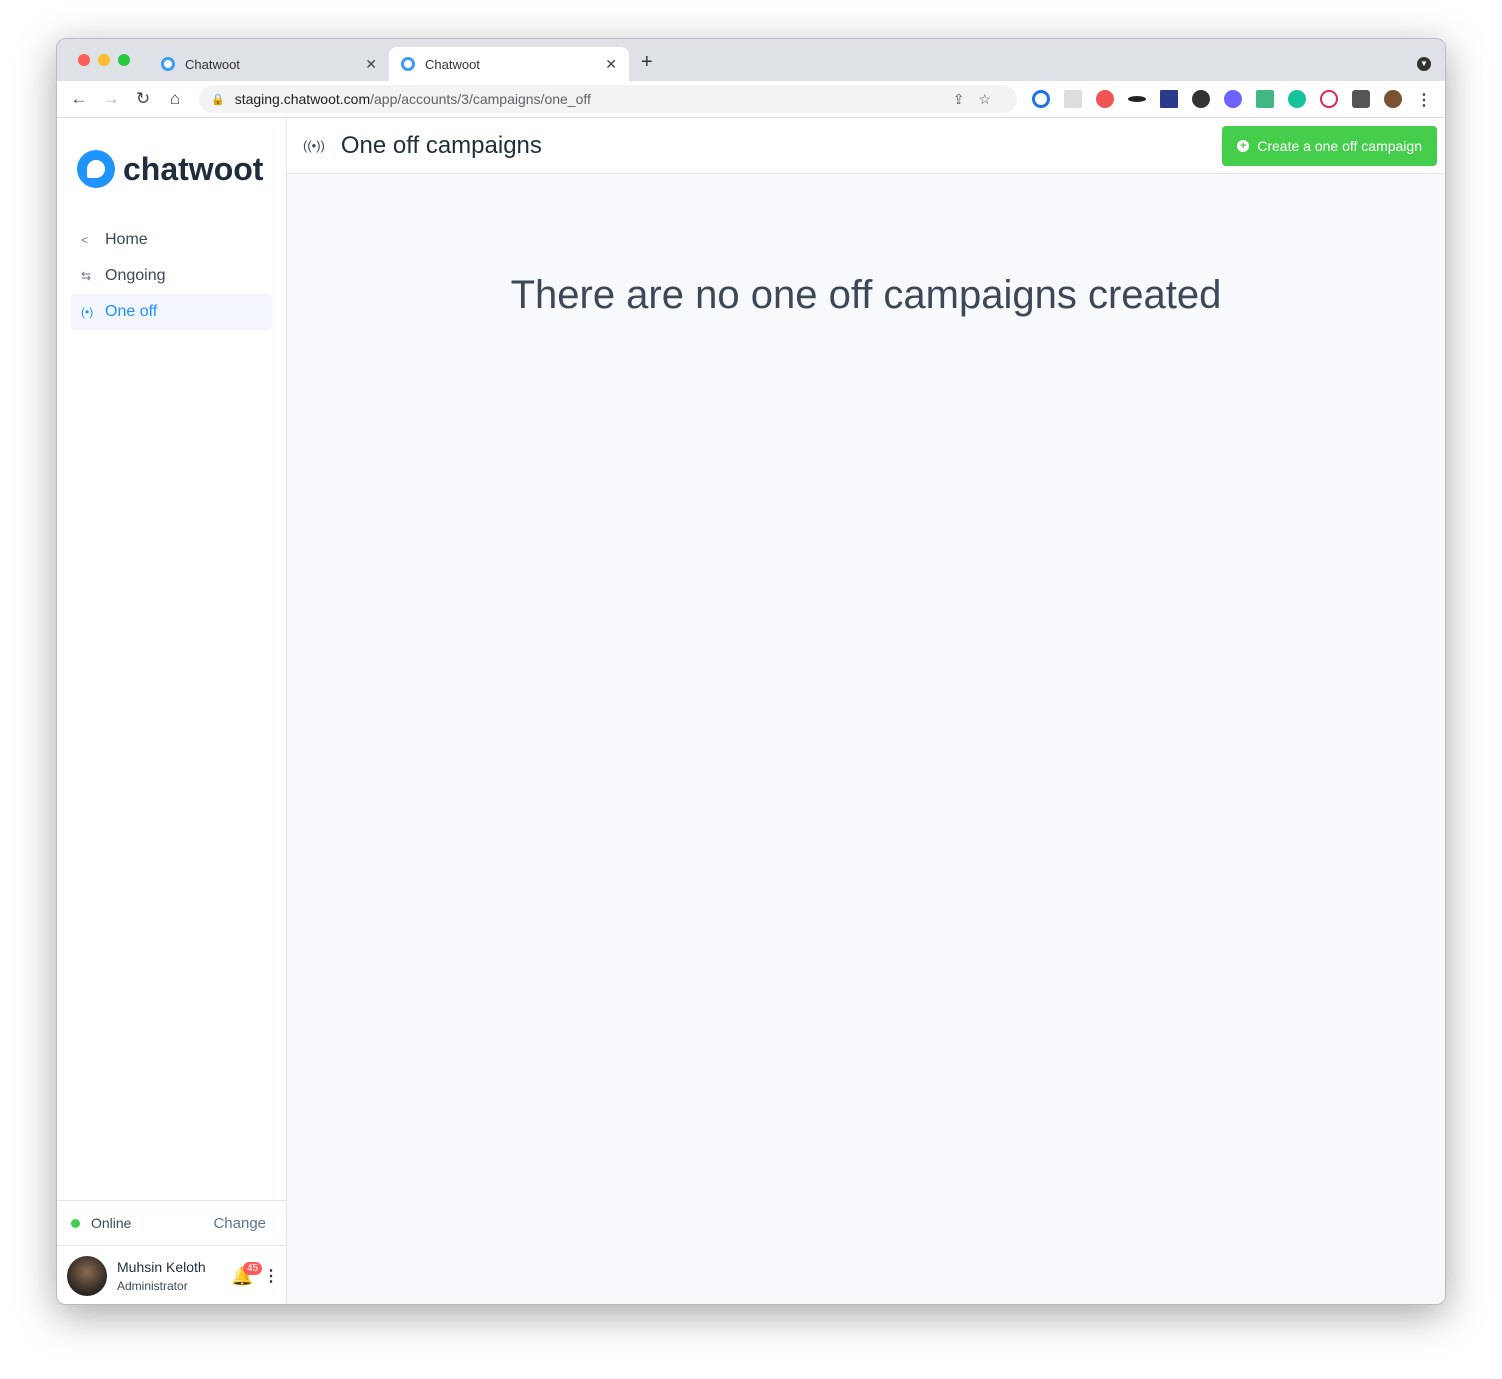 The width and height of the screenshot is (1502, 1379). What do you see at coordinates (111, 1223) in the screenshot?
I see `status-label: Online` at bounding box center [111, 1223].